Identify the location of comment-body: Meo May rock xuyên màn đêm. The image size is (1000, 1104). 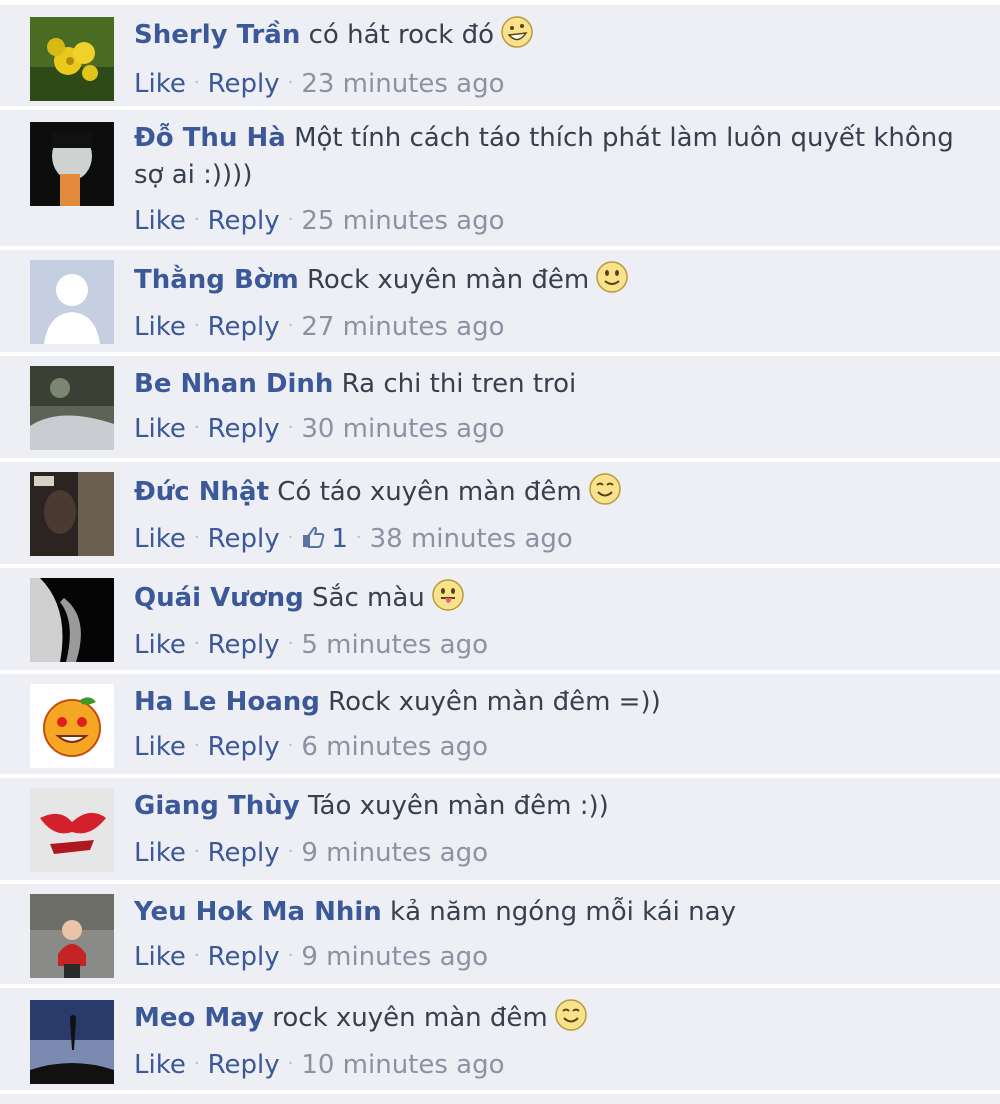
(547, 1017).